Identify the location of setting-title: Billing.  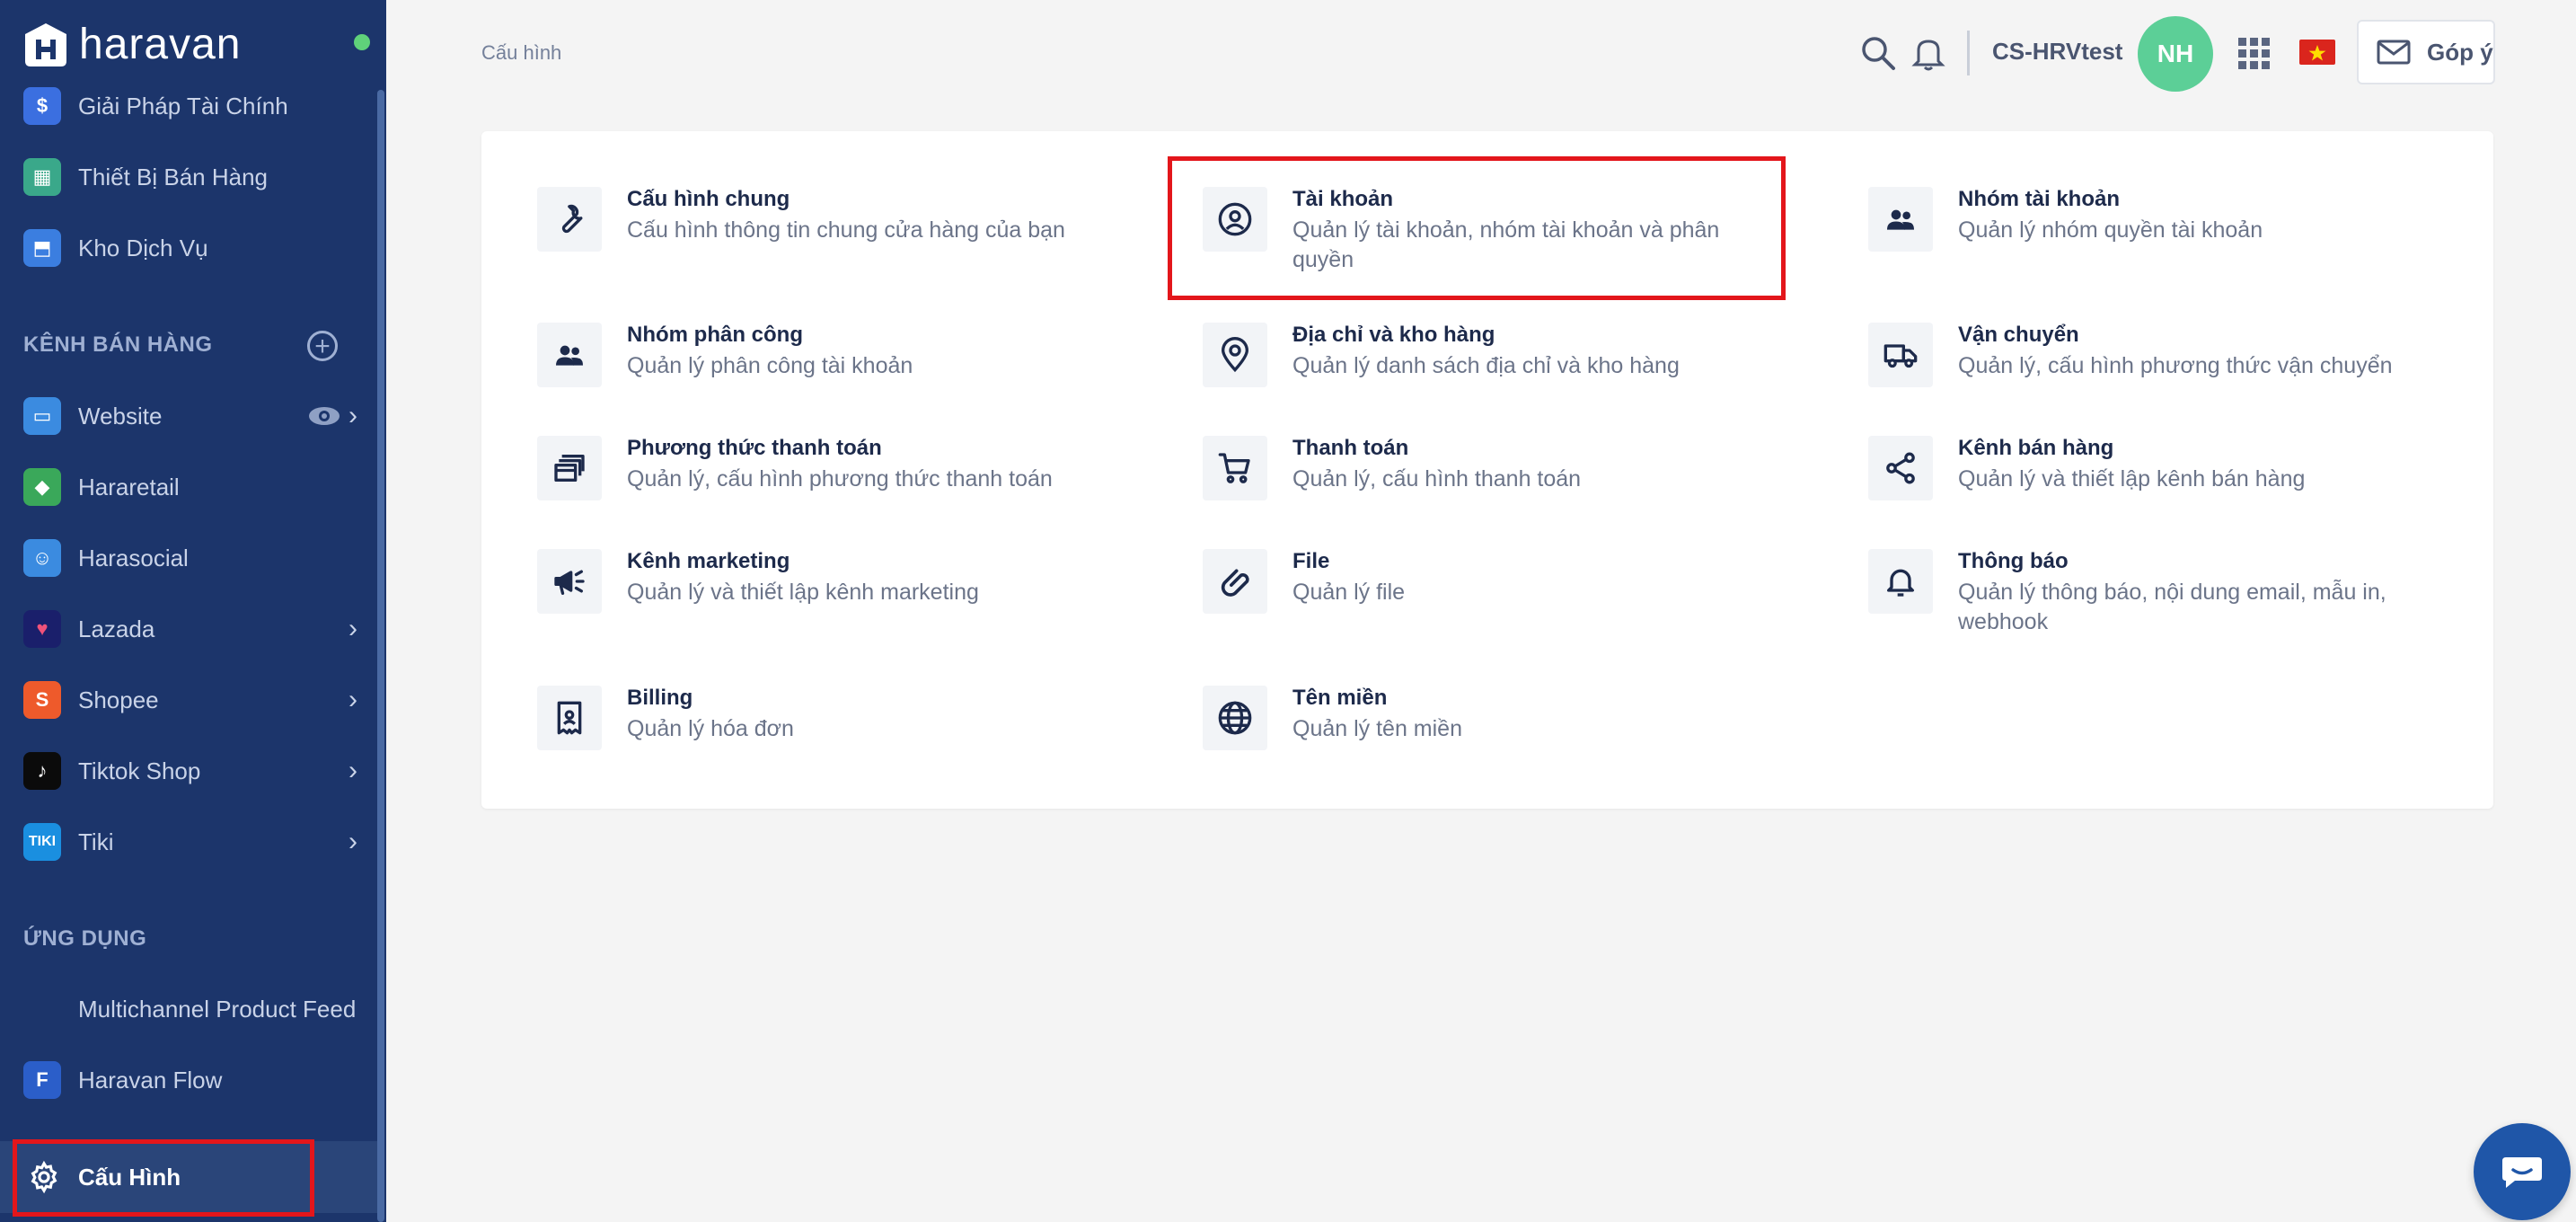
(660, 698).